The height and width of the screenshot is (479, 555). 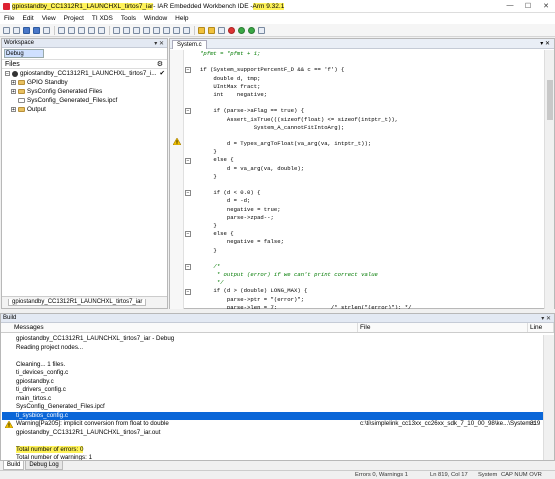 What do you see at coordinates (71, 30) in the screenshot?
I see `copy-icon` at bounding box center [71, 30].